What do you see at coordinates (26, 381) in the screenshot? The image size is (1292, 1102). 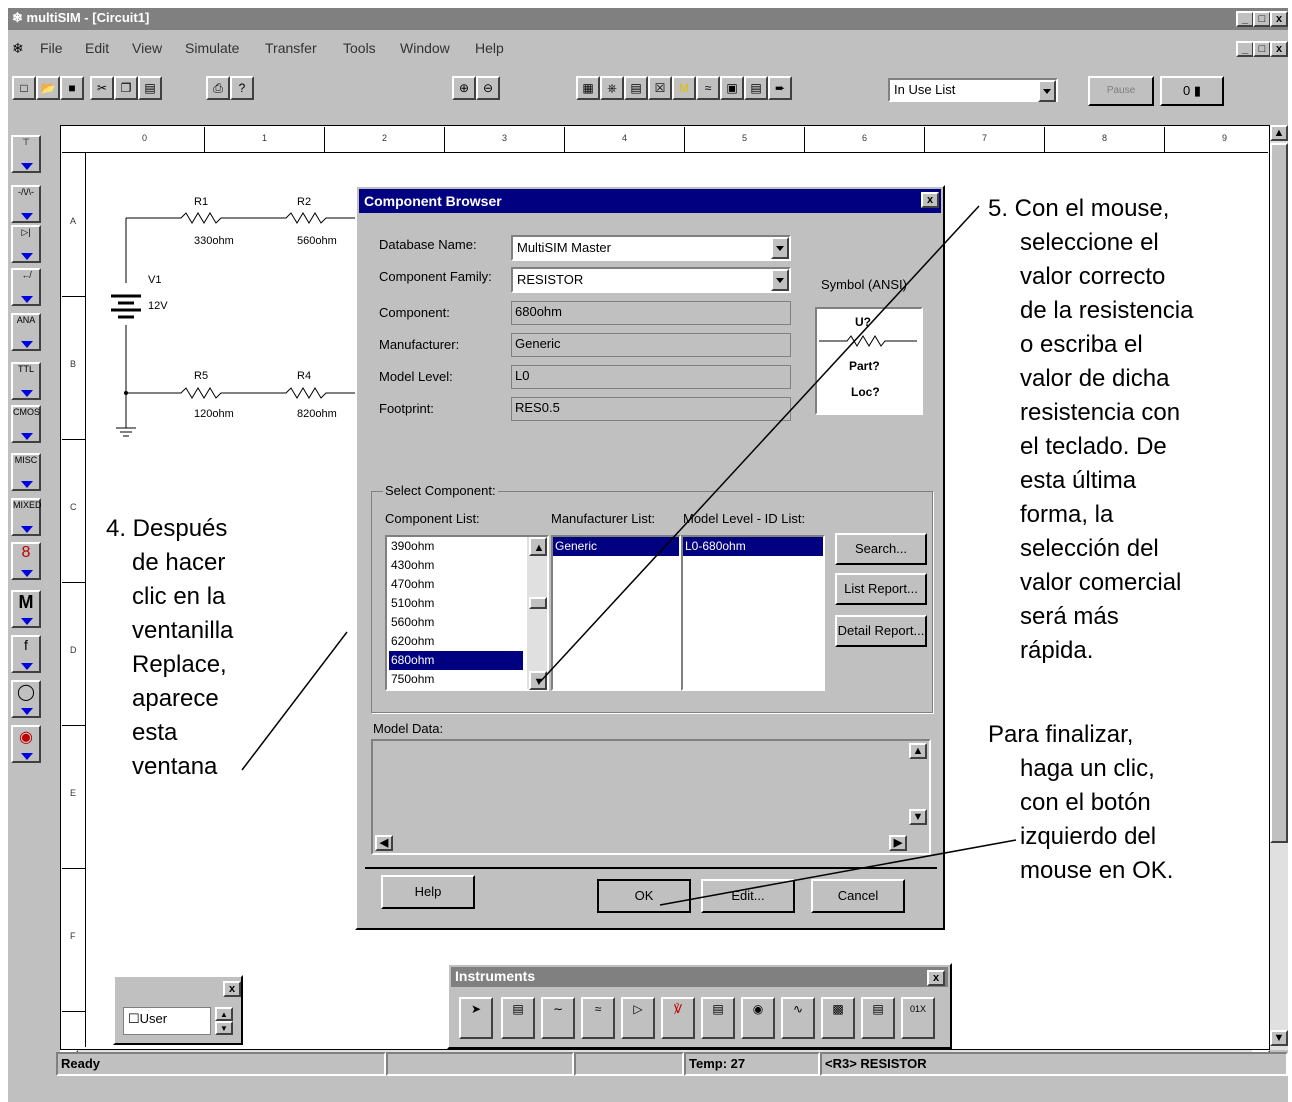 I see `ttl-icon: TTL` at bounding box center [26, 381].